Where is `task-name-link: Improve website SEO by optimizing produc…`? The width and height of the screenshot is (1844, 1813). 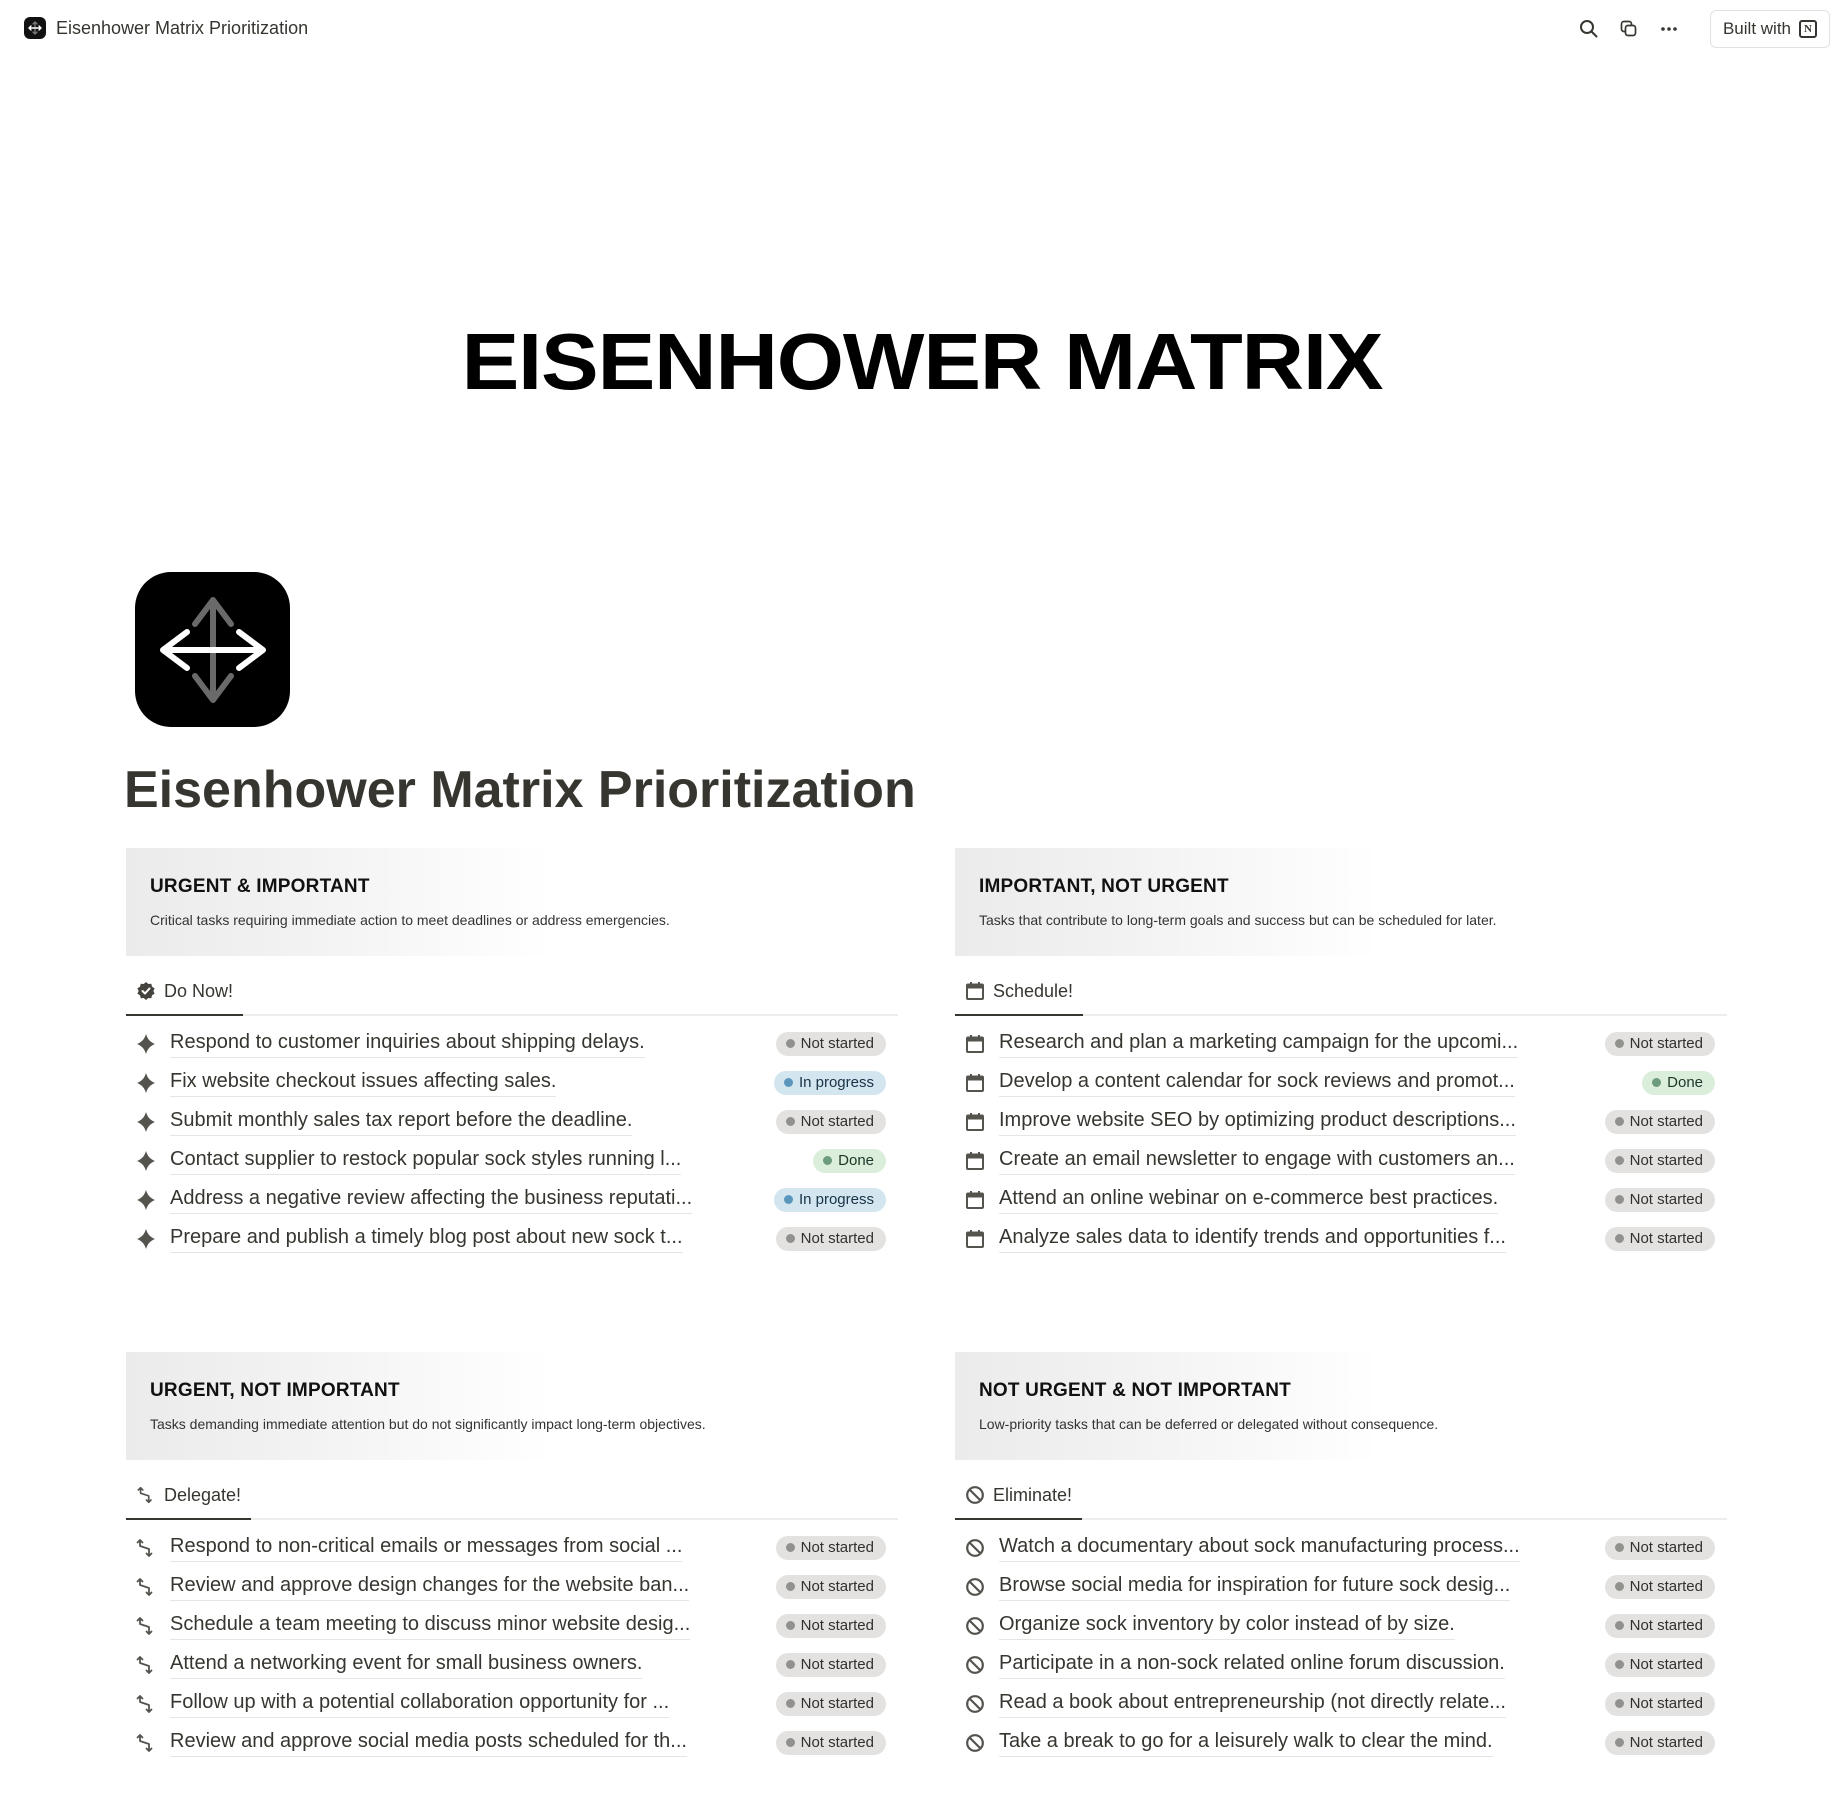
task-name-link: Improve website SEO by optimizing produc… is located at coordinates (1257, 1122).